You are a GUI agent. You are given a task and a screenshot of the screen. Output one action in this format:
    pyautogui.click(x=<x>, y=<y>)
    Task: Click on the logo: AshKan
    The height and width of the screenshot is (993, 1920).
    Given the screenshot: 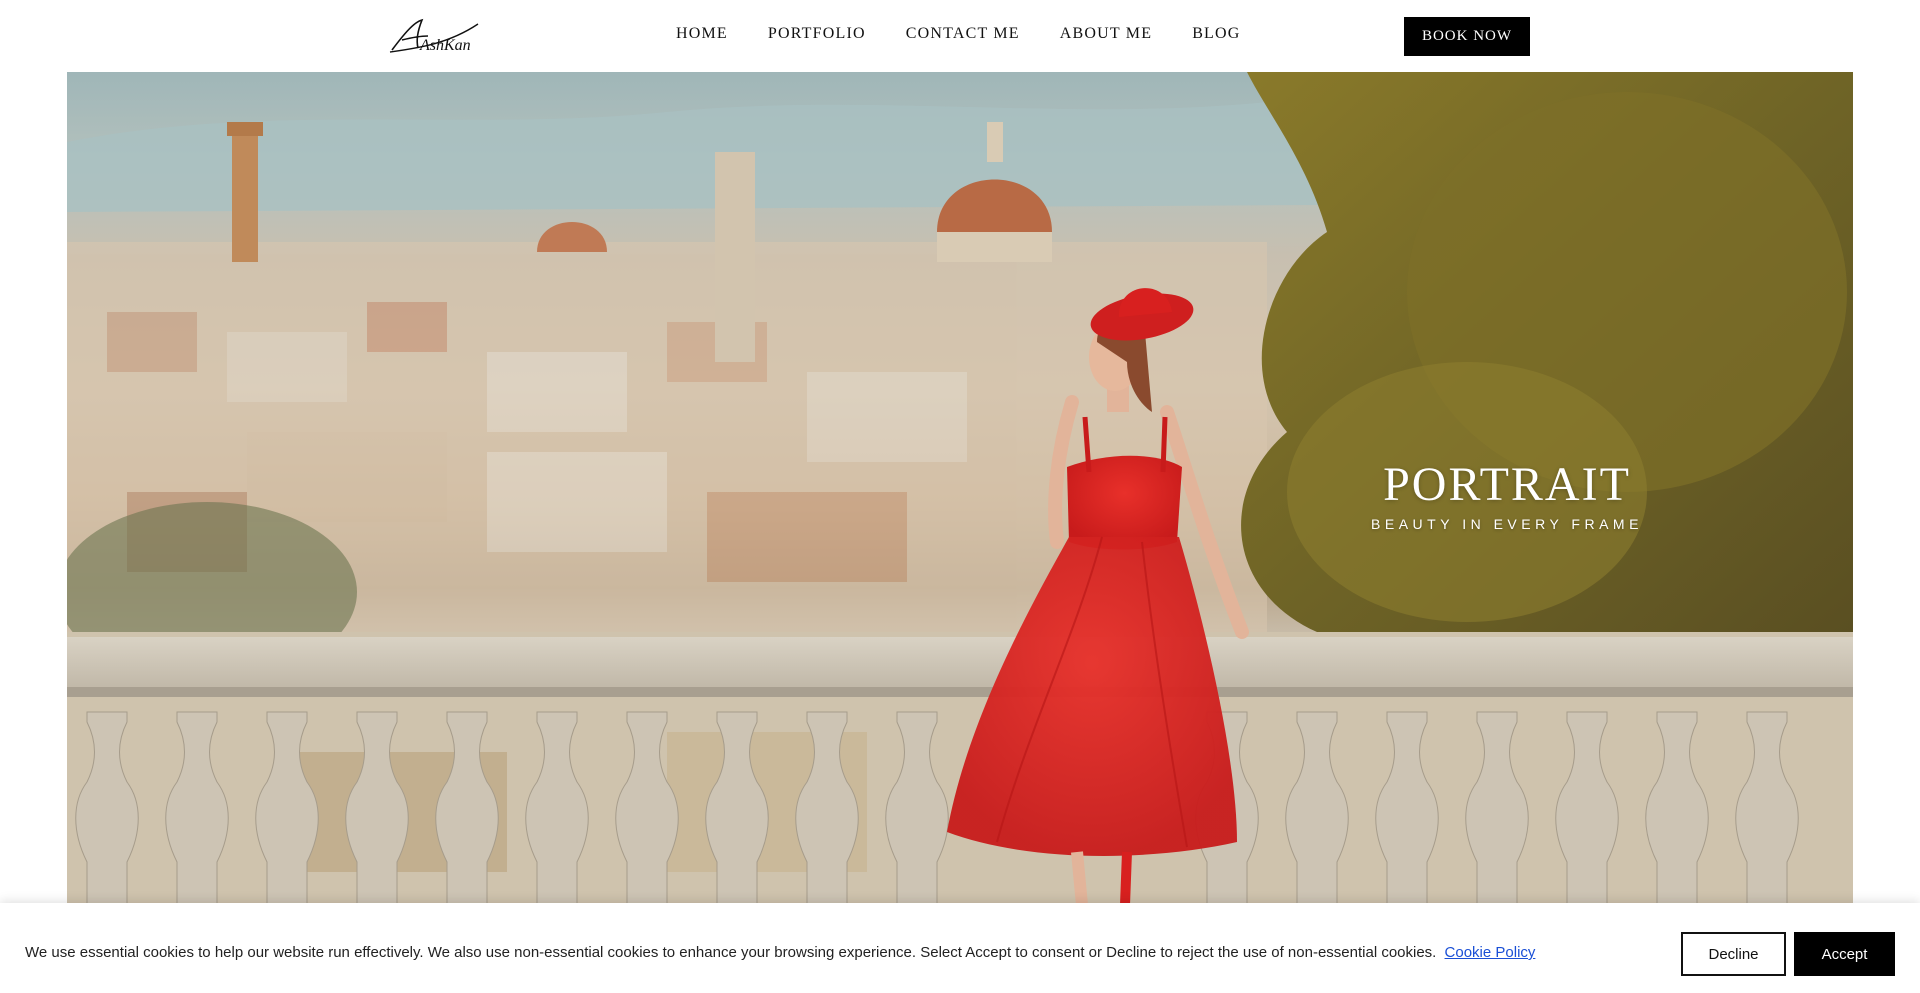 What is the action you would take?
    pyautogui.click(x=434, y=35)
    